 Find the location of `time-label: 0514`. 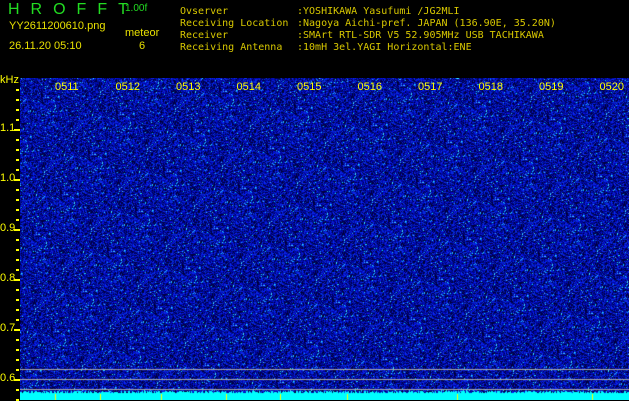

time-label: 0514 is located at coordinates (248, 87).